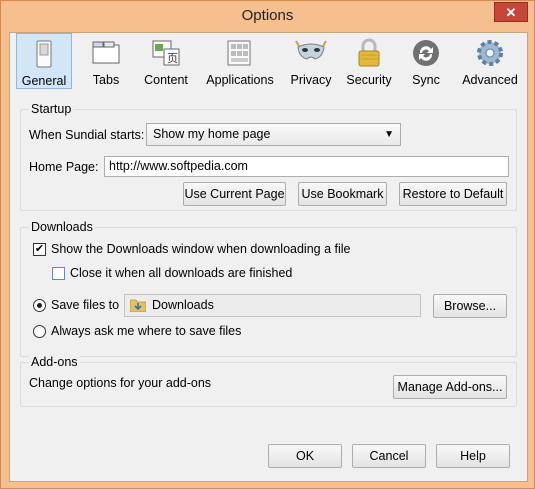  Describe the element at coordinates (311, 61) in the screenshot. I see `tab-privacy: Privacy` at that location.